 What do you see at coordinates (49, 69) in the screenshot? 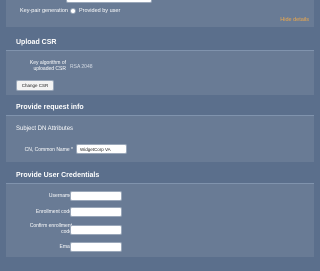
I see `key-algorithm-label-line2: uploaded CSR` at bounding box center [49, 69].